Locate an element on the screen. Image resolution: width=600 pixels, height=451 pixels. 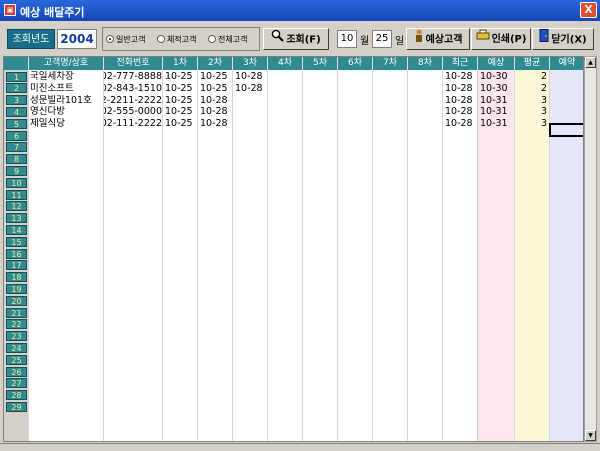
grid-cell: 02-2211-2222 is located at coordinates (133, 100).